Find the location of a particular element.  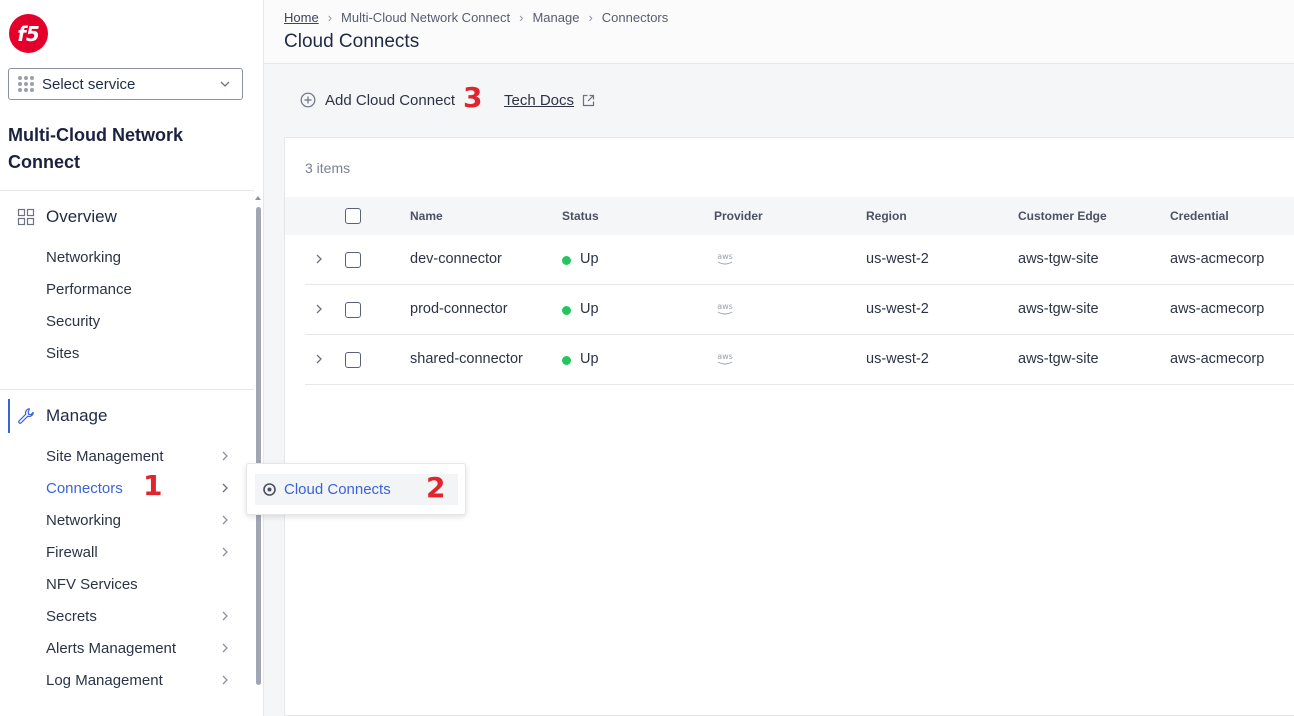

flyout-item-label: Cloud Connects is located at coordinates (337, 489).